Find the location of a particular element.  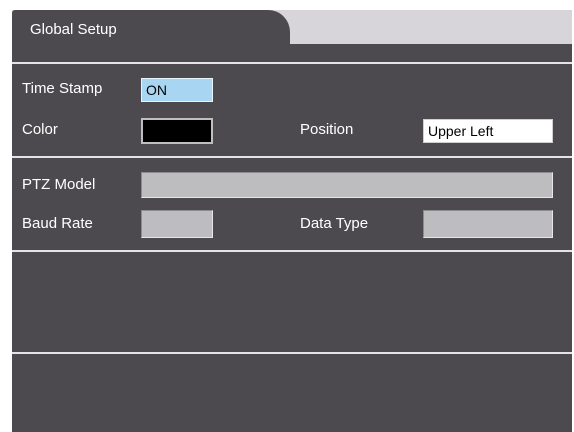

tab-strip: Global Setup is located at coordinates (292, 27).